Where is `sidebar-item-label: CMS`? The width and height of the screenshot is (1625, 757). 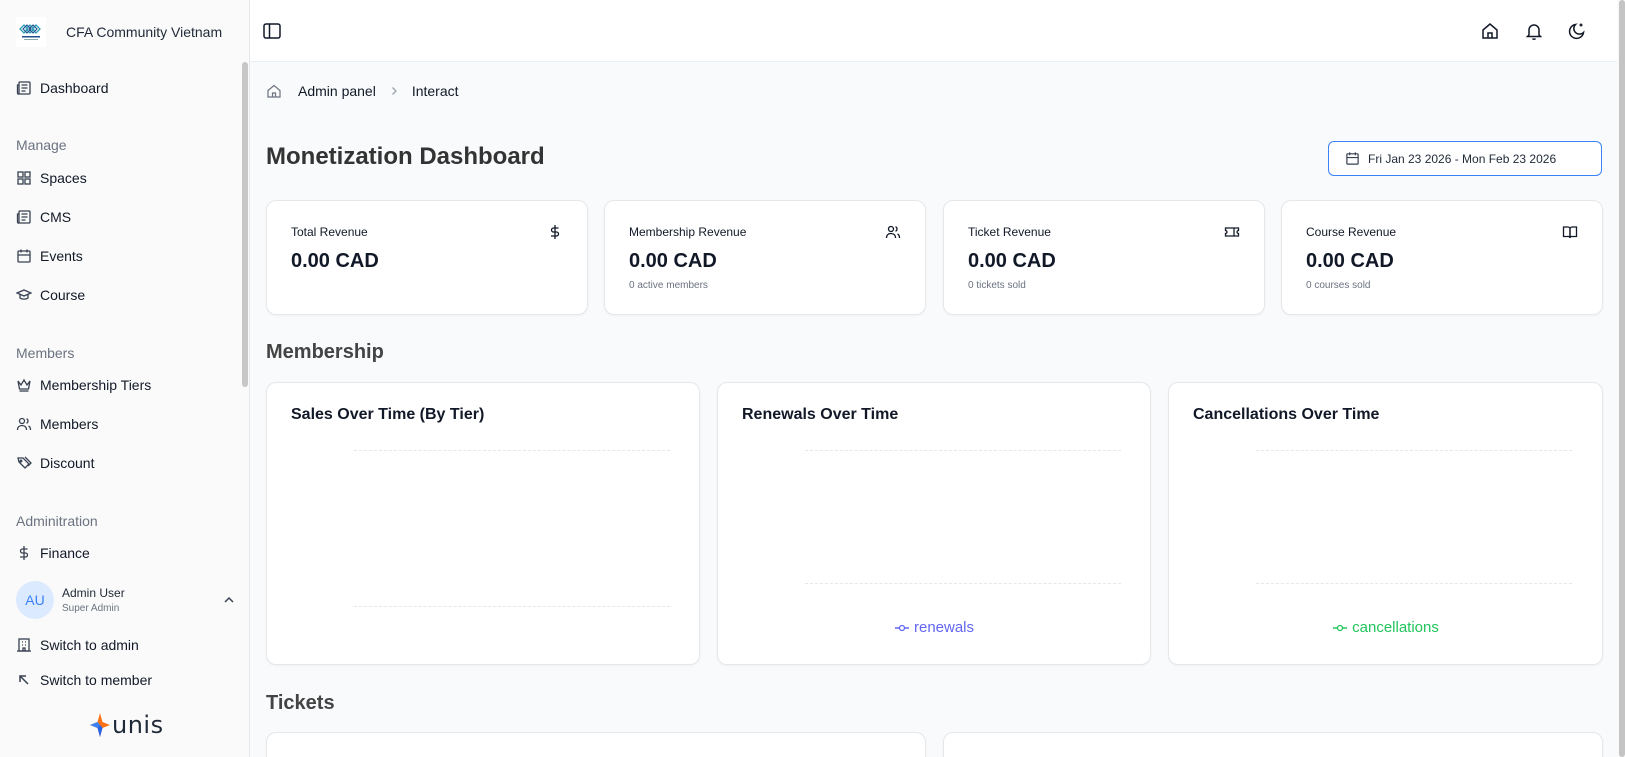
sidebar-item-label: CMS is located at coordinates (56, 217).